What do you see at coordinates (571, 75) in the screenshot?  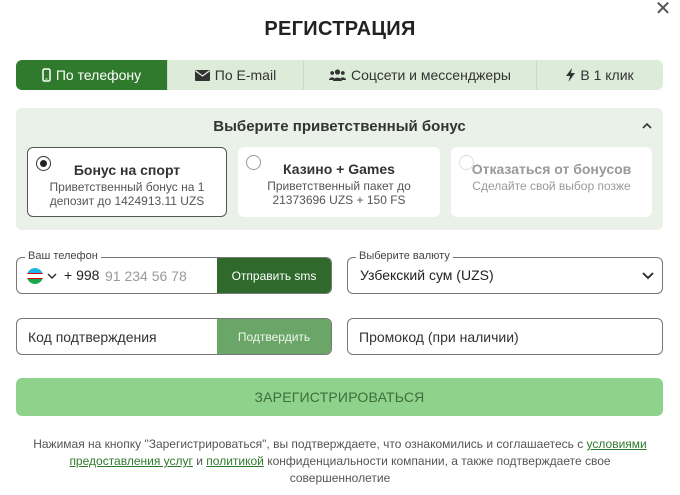 I see `lightning-icon` at bounding box center [571, 75].